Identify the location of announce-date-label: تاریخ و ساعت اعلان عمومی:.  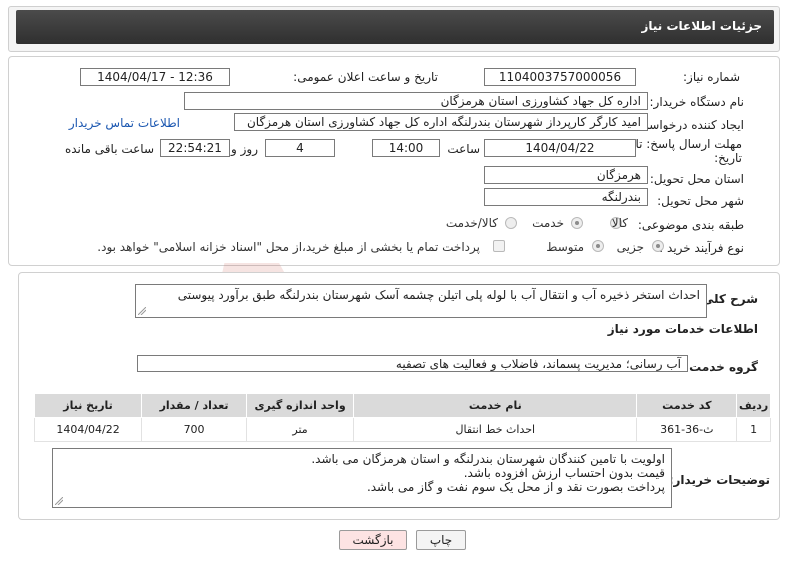
(365, 77).